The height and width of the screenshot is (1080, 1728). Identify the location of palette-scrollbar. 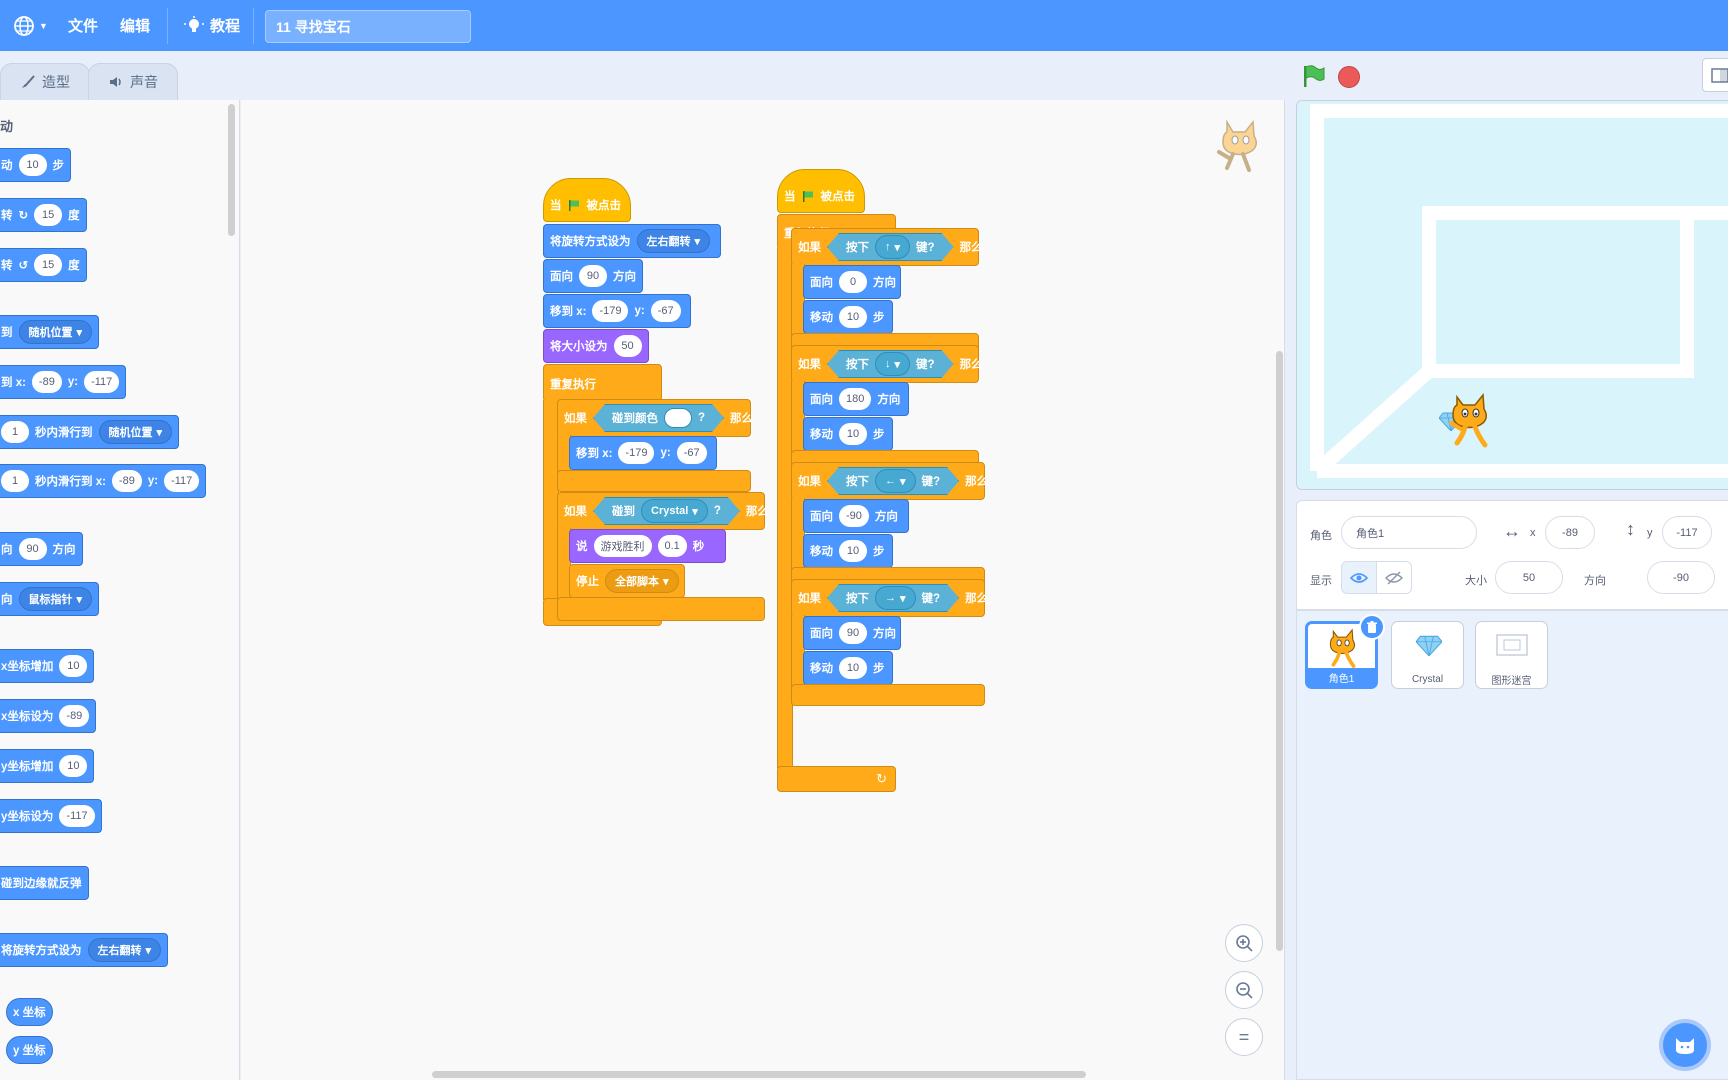
(231, 170).